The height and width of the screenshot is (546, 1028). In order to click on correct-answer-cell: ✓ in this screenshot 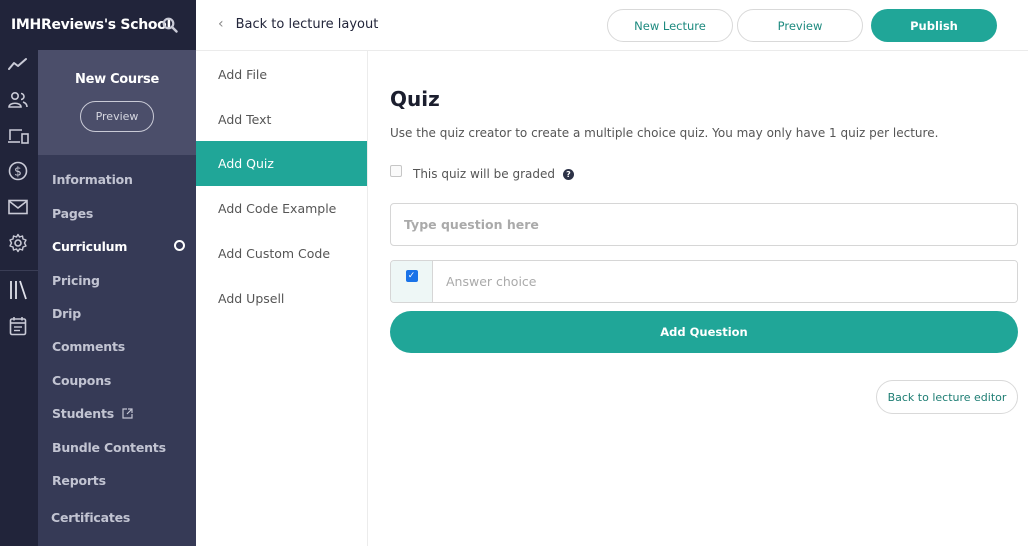, I will do `click(412, 281)`.